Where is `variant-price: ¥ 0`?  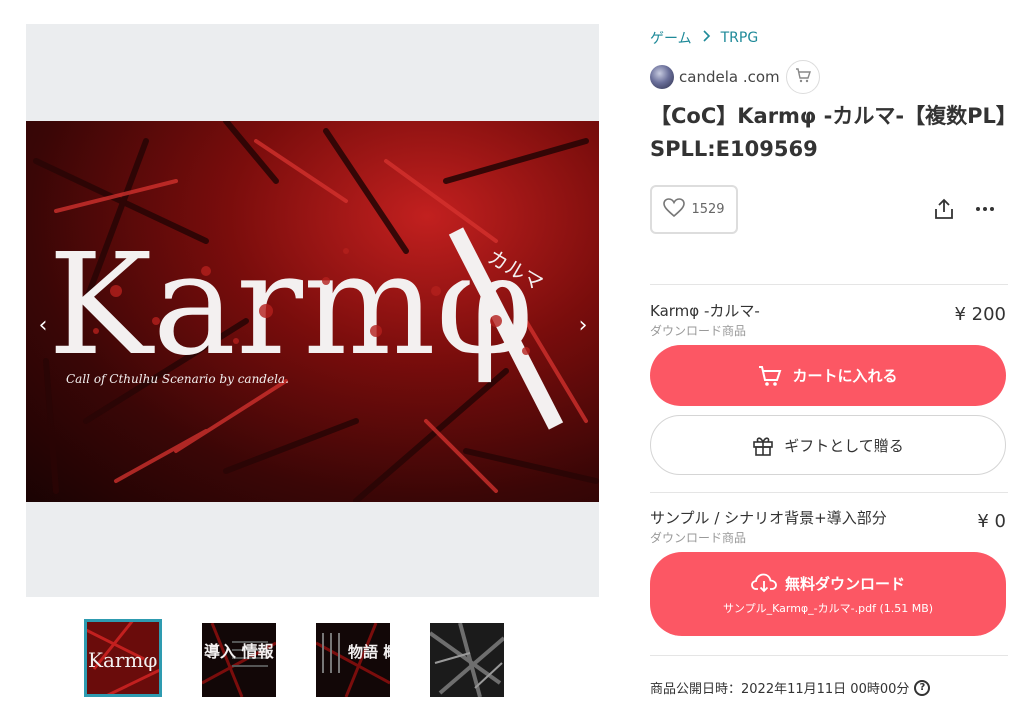 variant-price: ¥ 0 is located at coordinates (991, 521).